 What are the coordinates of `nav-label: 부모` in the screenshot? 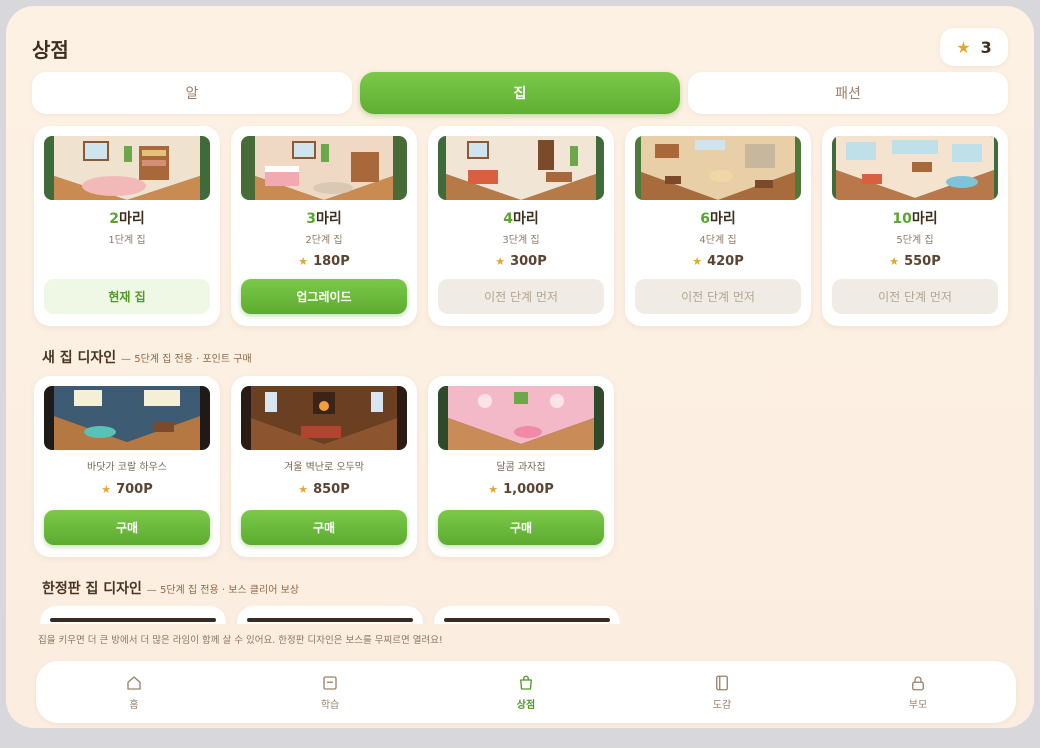 It's located at (918, 705).